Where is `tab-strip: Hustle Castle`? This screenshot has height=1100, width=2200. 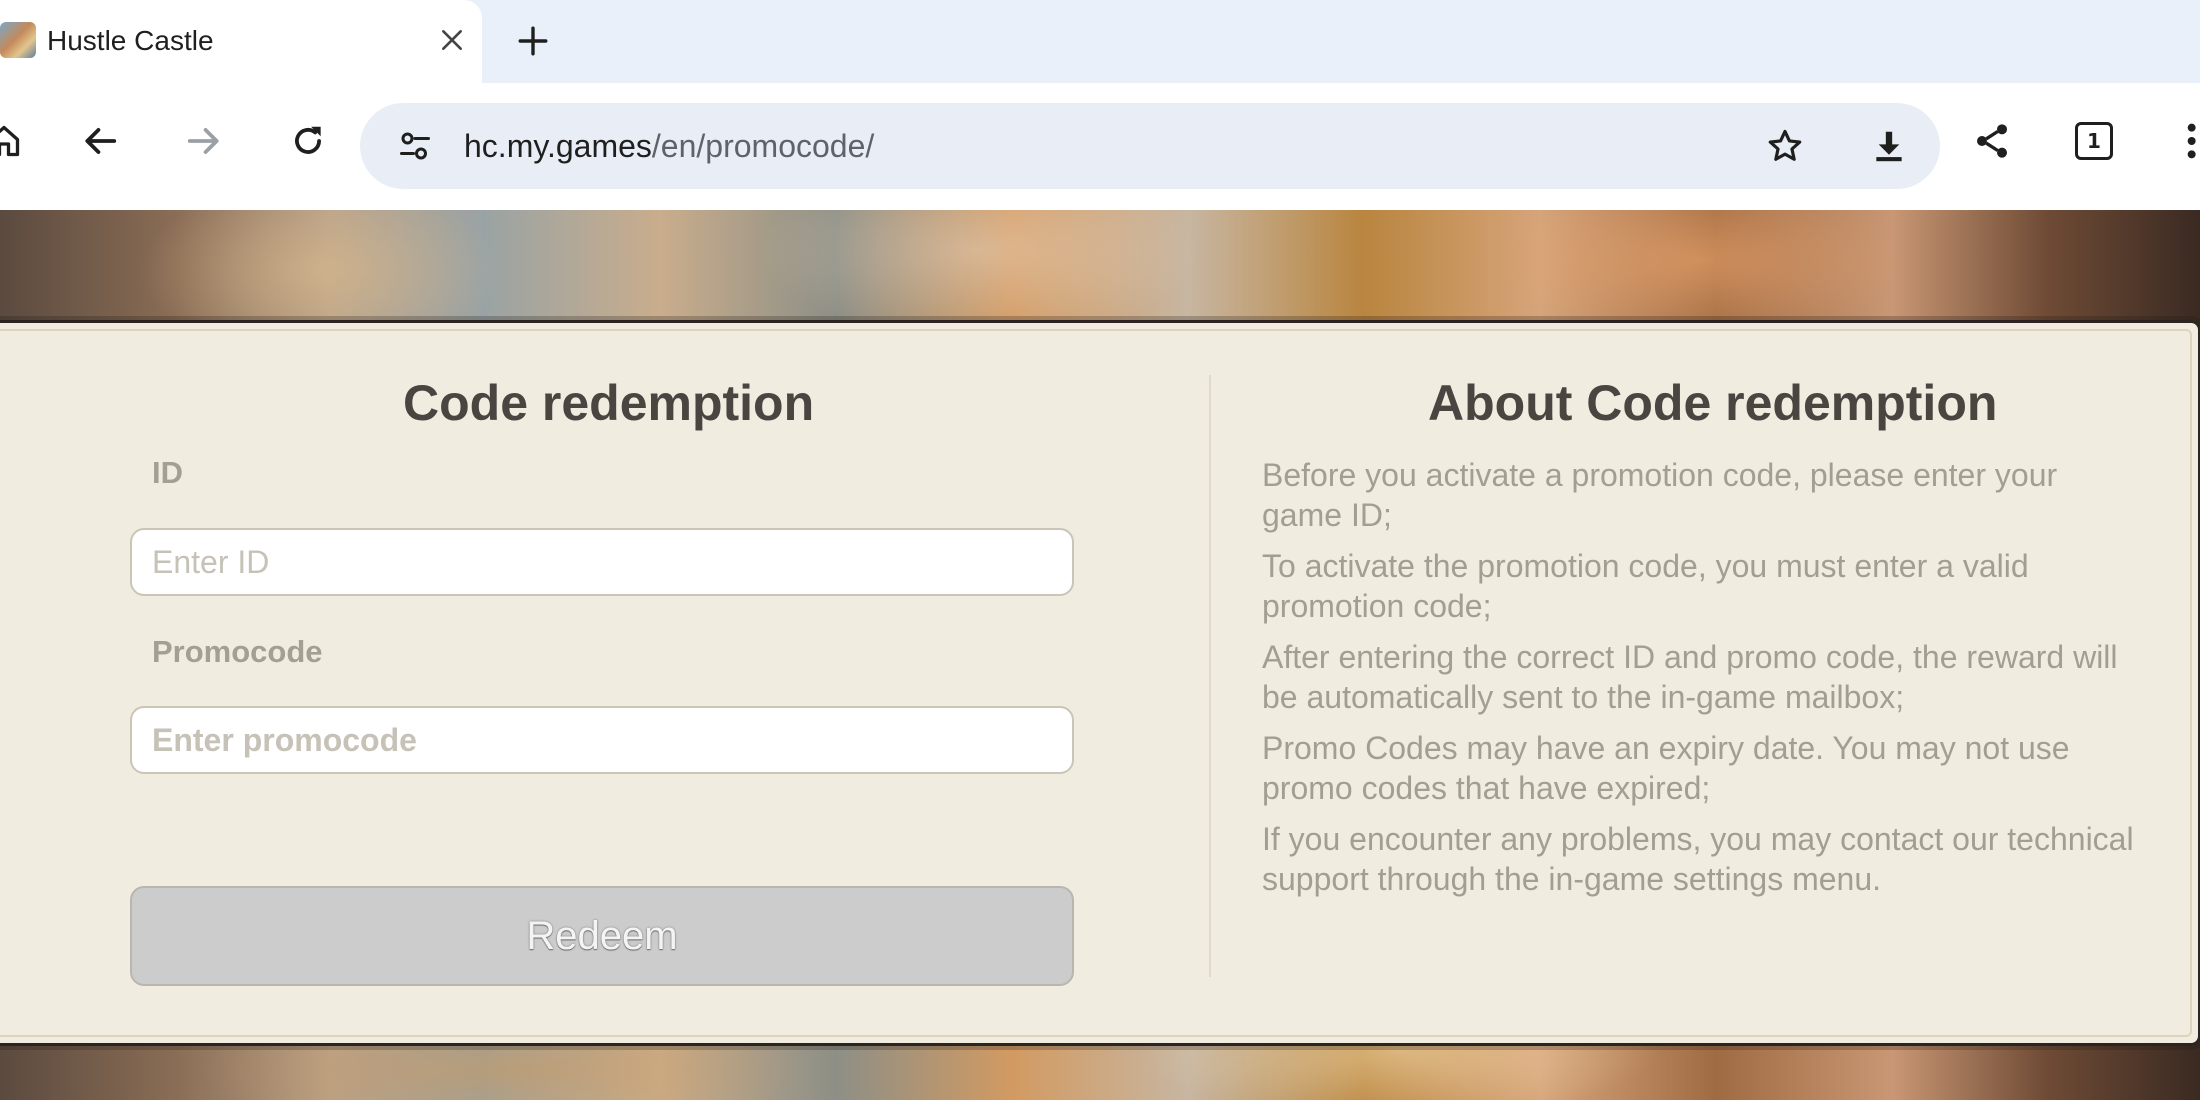
tab-strip: Hustle Castle is located at coordinates (1100, 41).